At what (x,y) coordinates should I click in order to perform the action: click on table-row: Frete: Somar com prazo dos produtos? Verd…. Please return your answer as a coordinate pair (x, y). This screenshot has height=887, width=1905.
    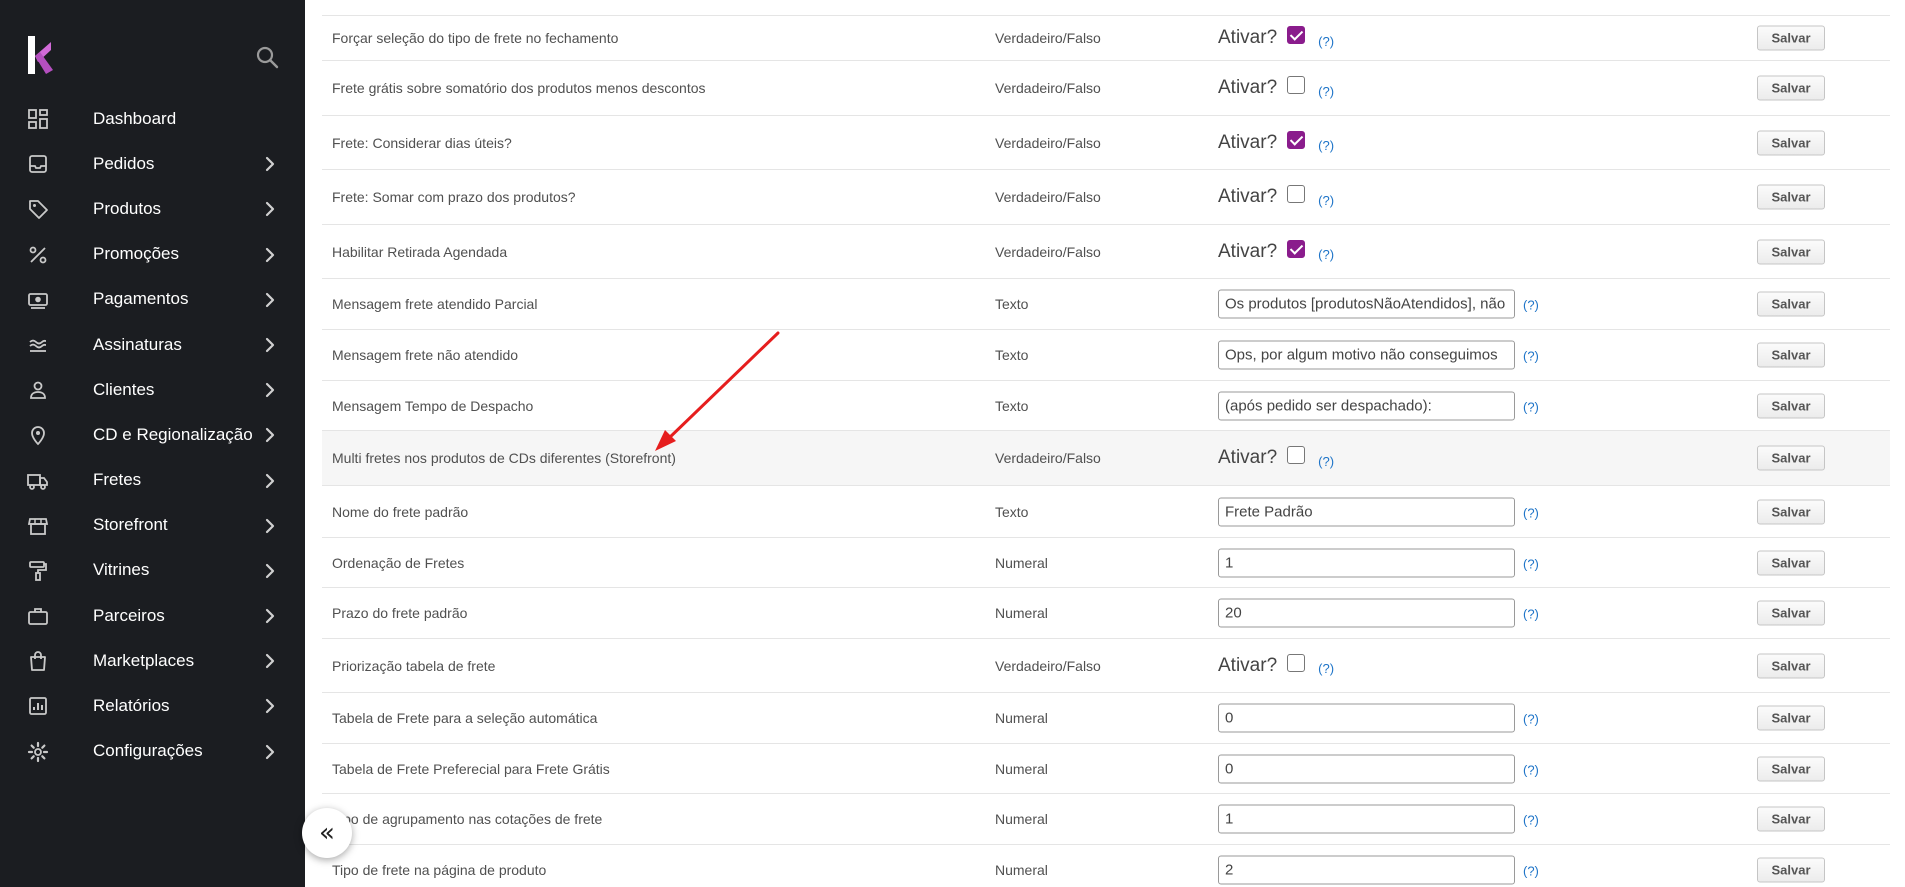
    Looking at the image, I should click on (1106, 197).